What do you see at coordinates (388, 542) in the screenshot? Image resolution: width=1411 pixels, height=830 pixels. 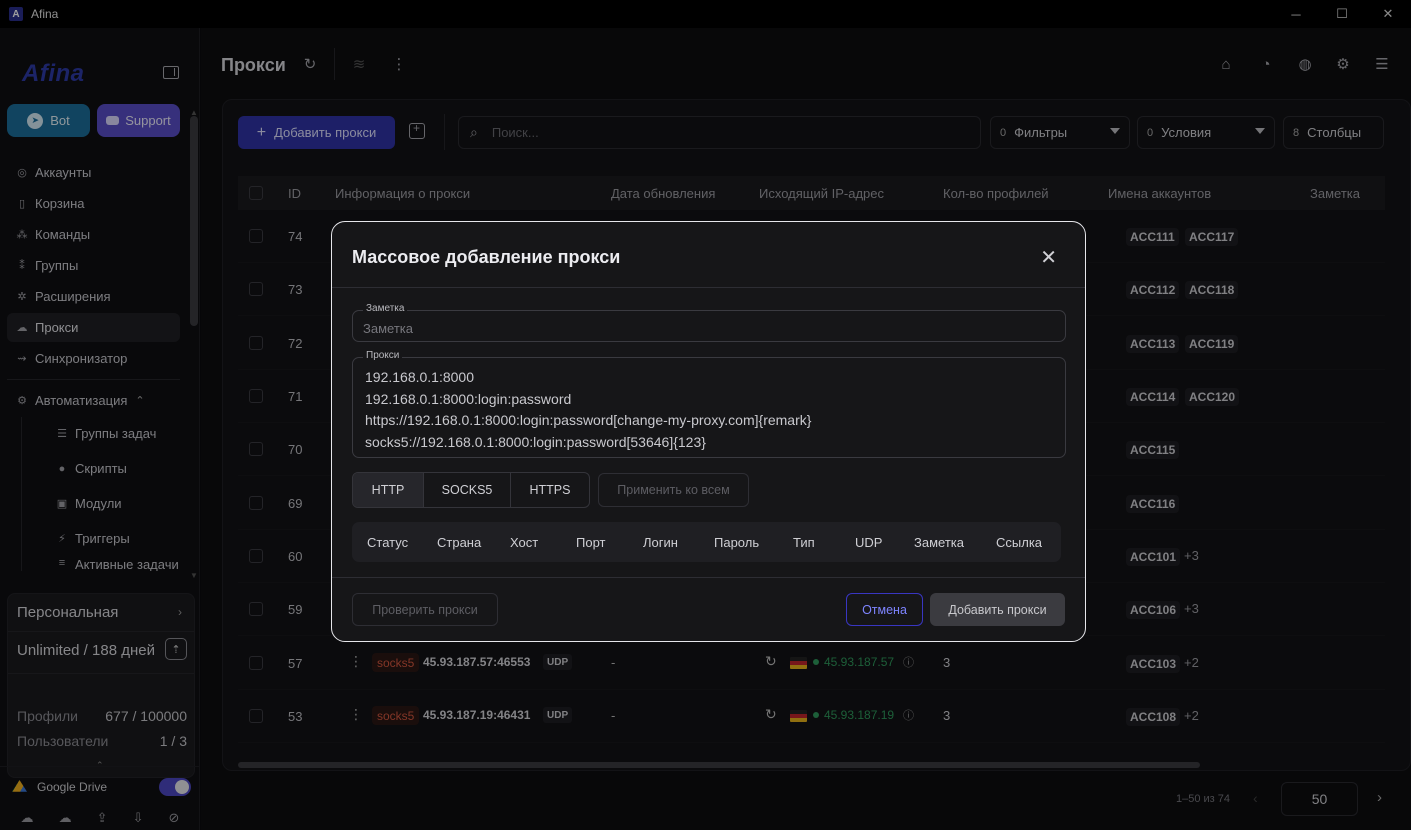 I see `preview-col-status: Статус` at bounding box center [388, 542].